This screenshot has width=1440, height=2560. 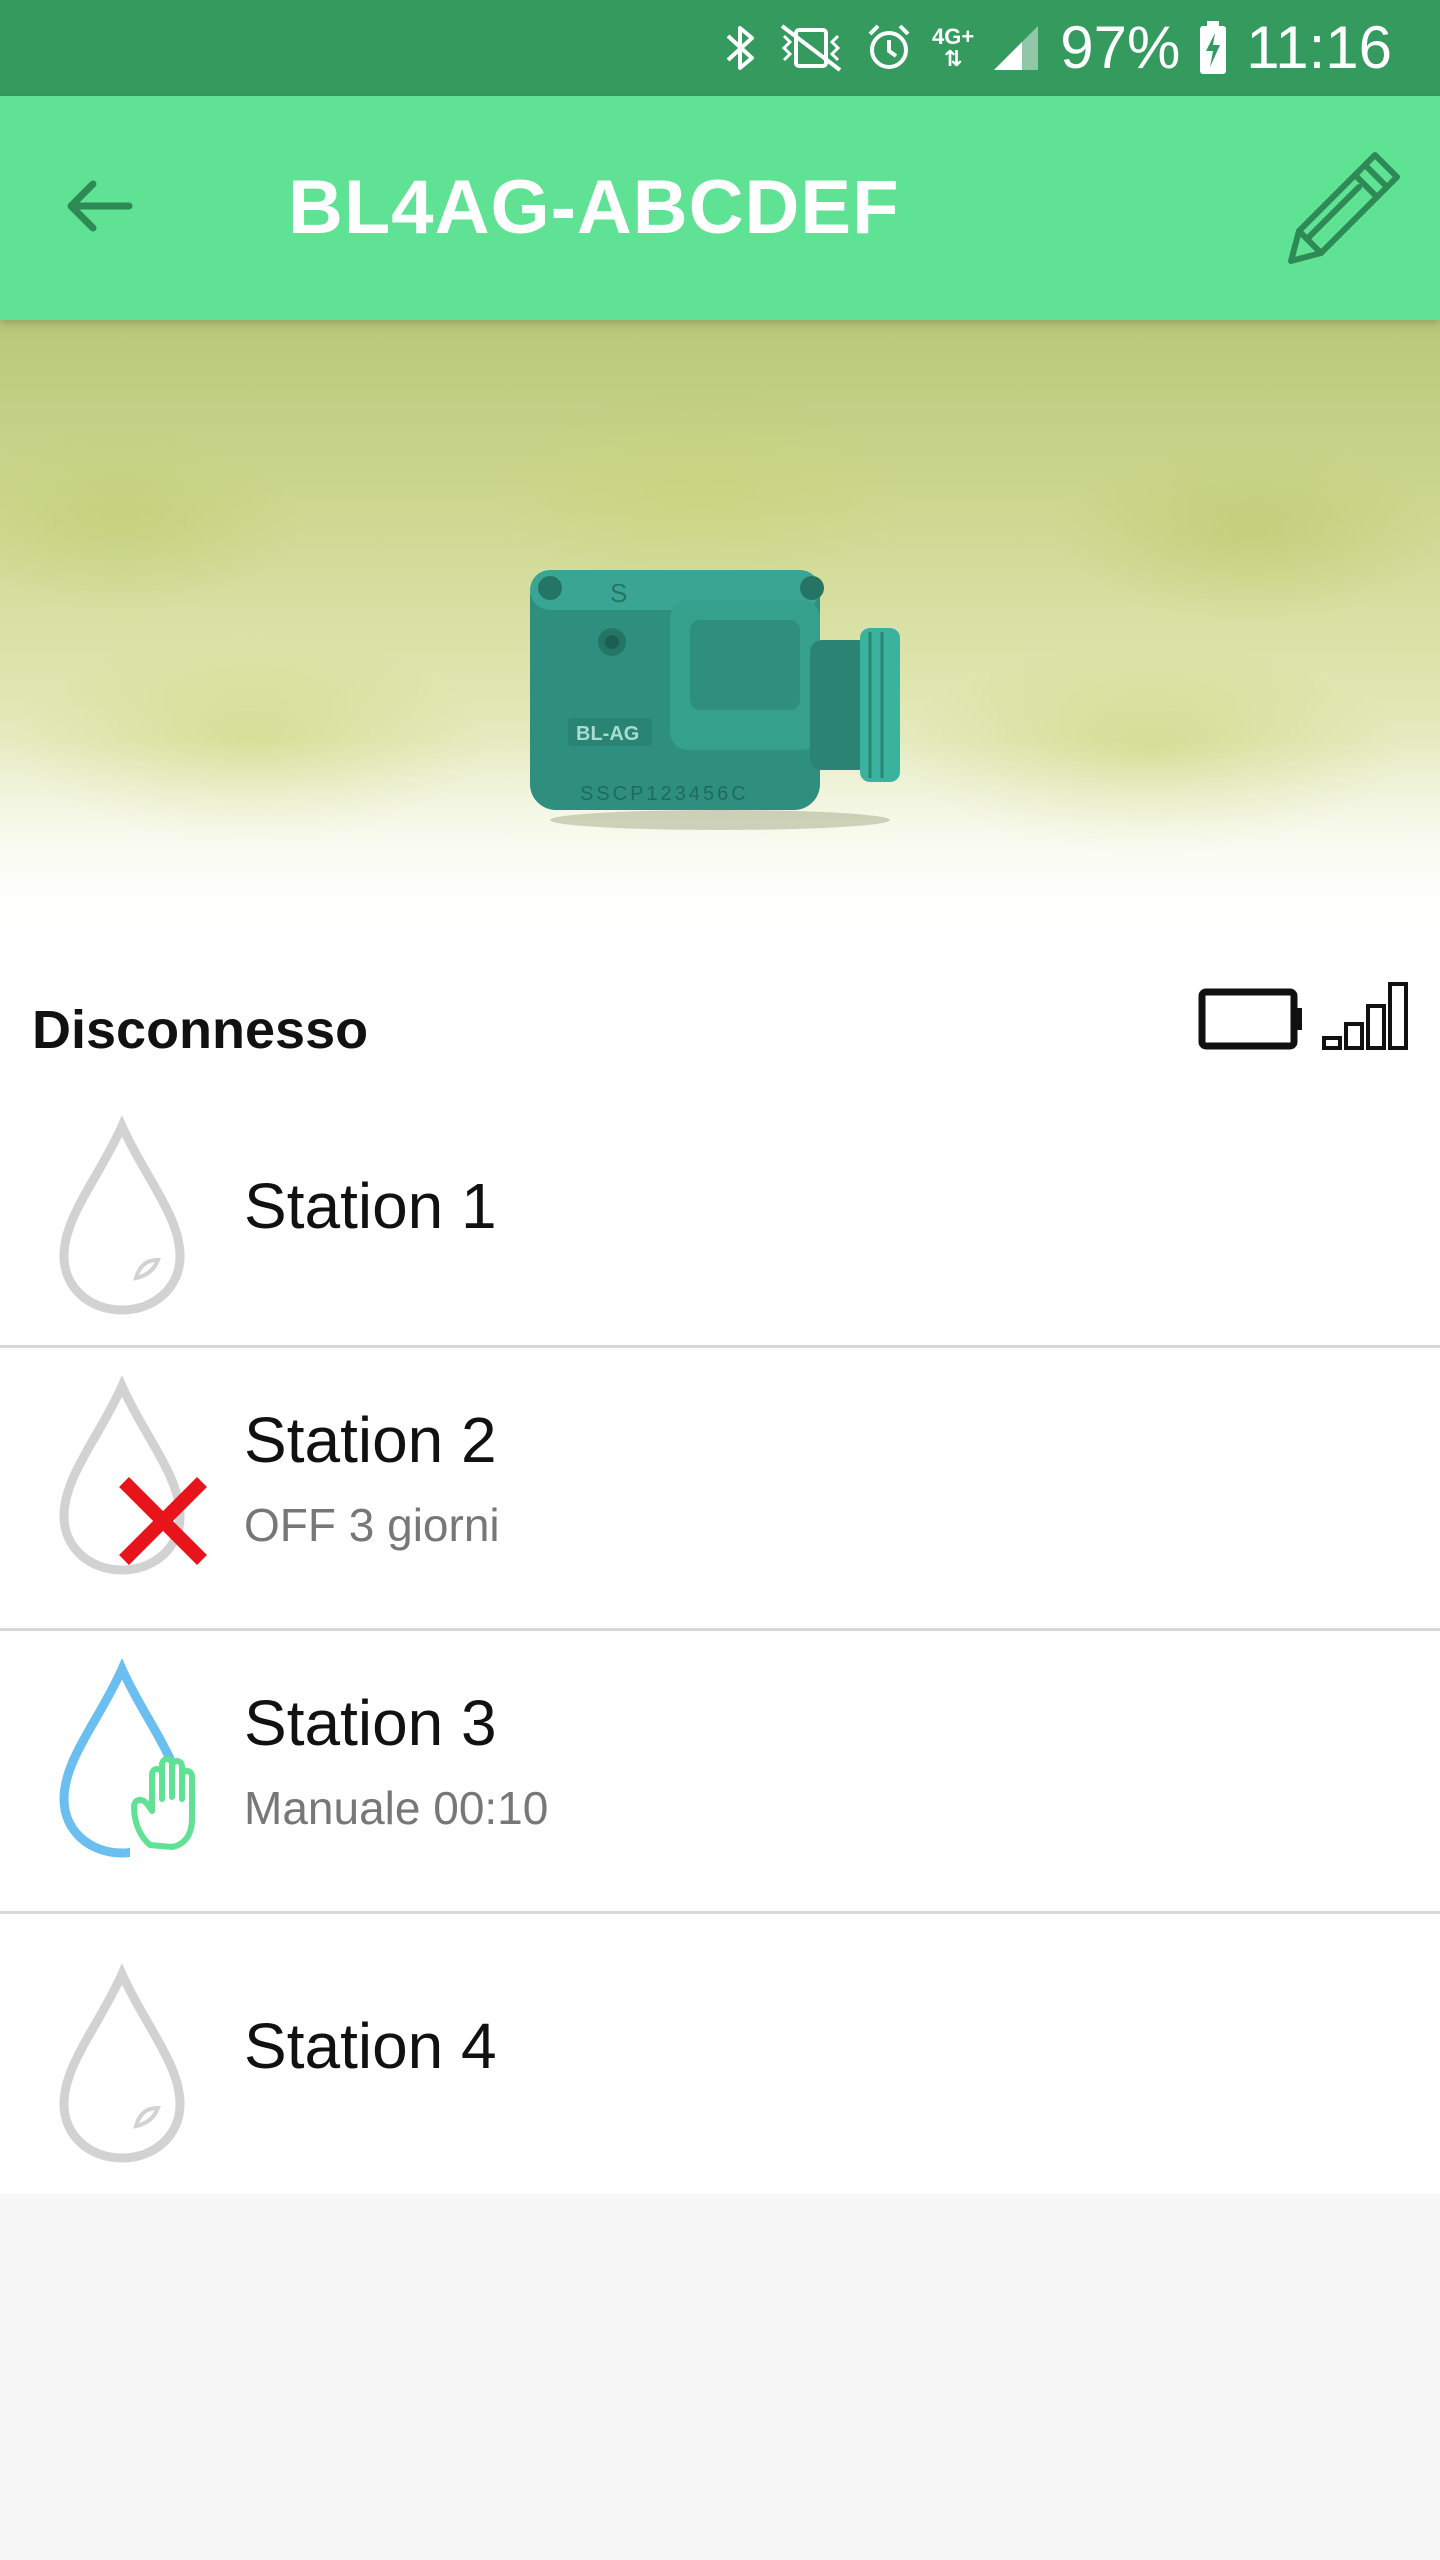 What do you see at coordinates (1017, 48) in the screenshot?
I see `cell-signal-icon` at bounding box center [1017, 48].